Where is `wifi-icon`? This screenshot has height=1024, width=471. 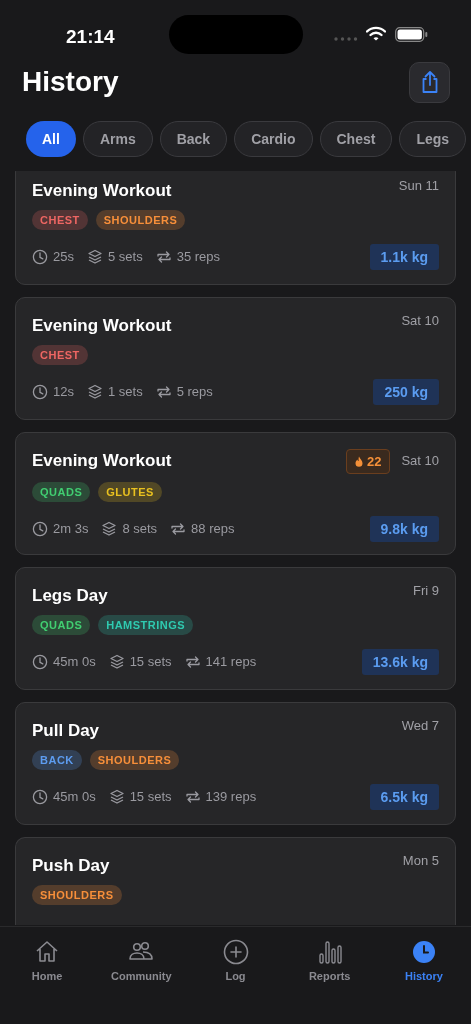 wifi-icon is located at coordinates (376, 33).